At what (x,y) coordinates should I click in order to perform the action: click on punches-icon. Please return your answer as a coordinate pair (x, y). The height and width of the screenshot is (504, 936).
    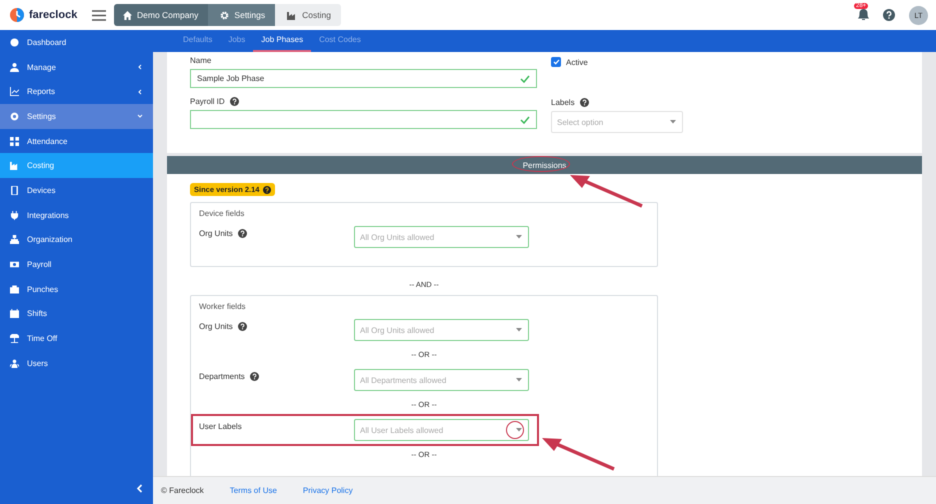
    Looking at the image, I should click on (14, 289).